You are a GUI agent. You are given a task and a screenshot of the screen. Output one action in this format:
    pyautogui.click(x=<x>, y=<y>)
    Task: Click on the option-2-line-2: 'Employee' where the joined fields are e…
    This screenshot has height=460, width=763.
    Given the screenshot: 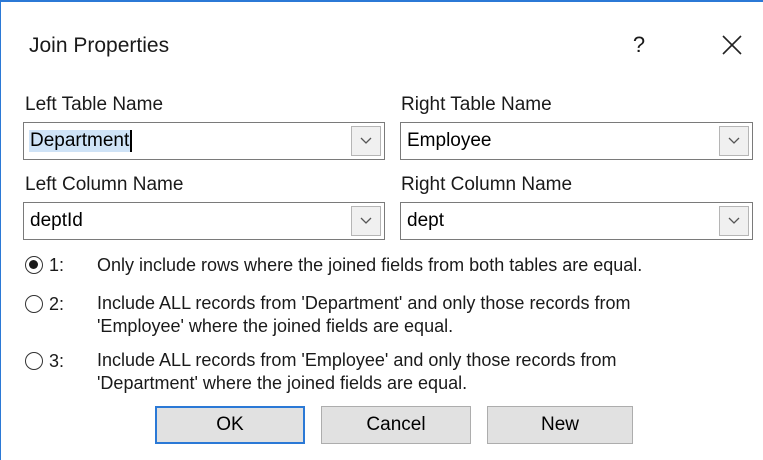 What is the action you would take?
    pyautogui.click(x=275, y=326)
    